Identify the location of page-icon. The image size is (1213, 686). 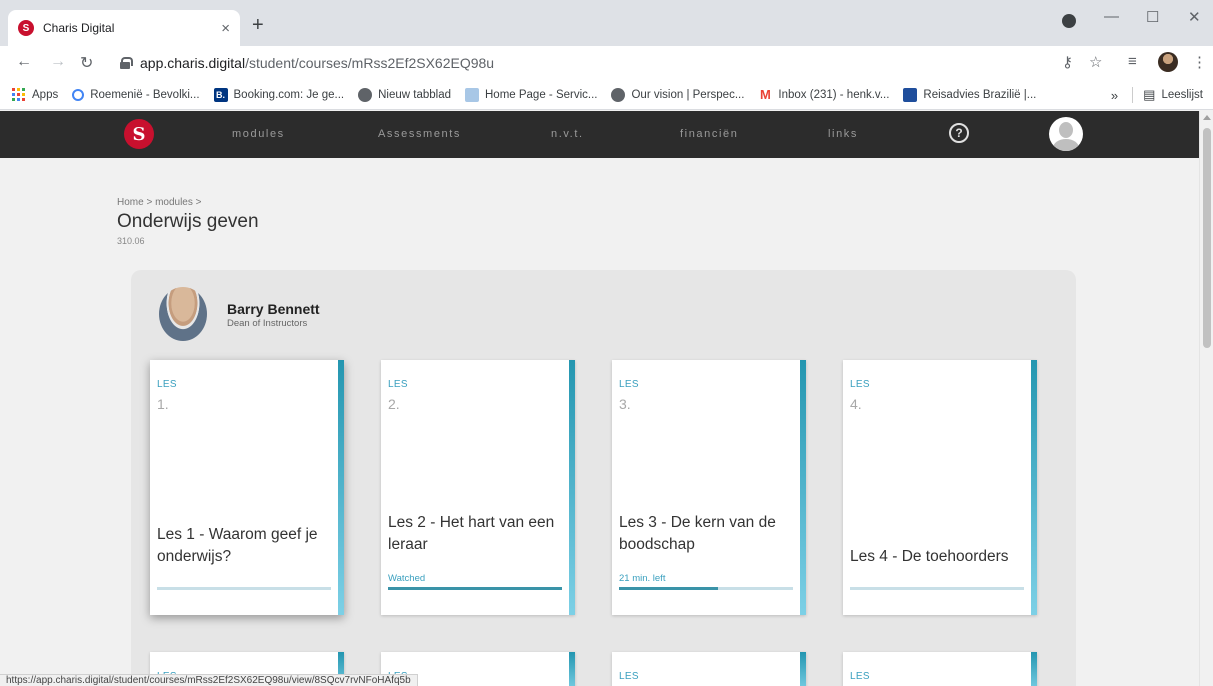
(472, 94).